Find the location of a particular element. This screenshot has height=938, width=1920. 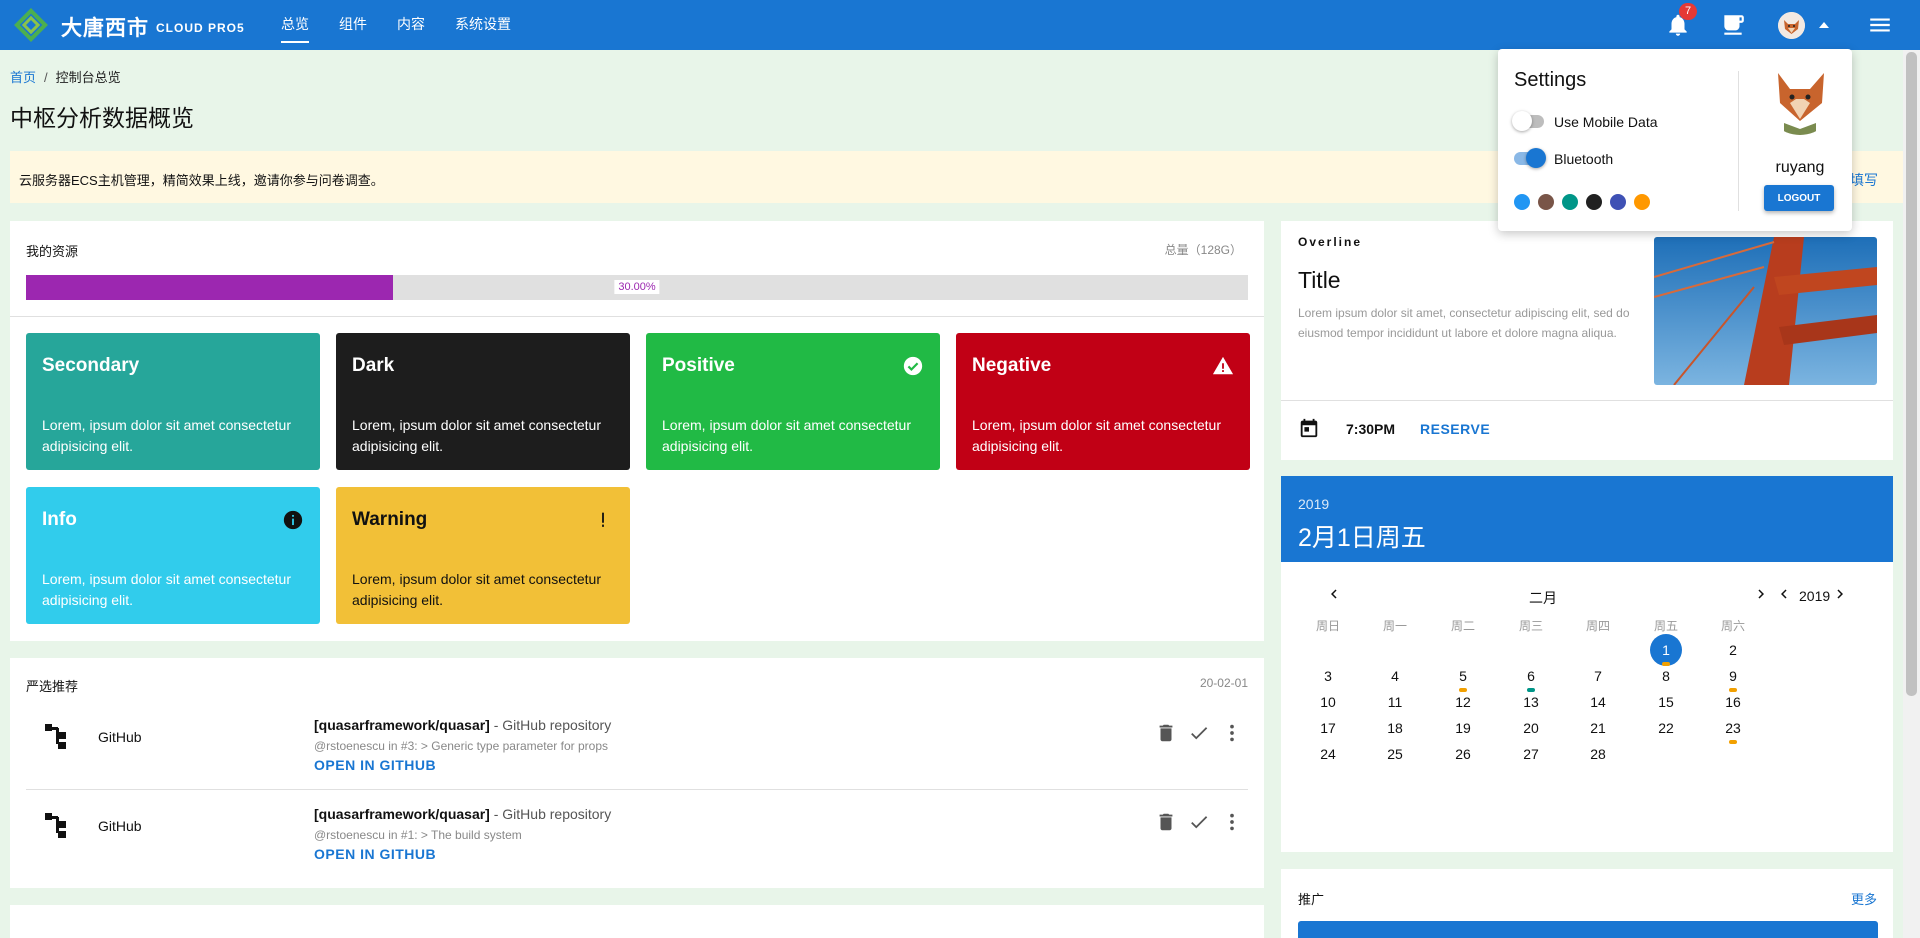

caret-up-icon is located at coordinates (1824, 25).